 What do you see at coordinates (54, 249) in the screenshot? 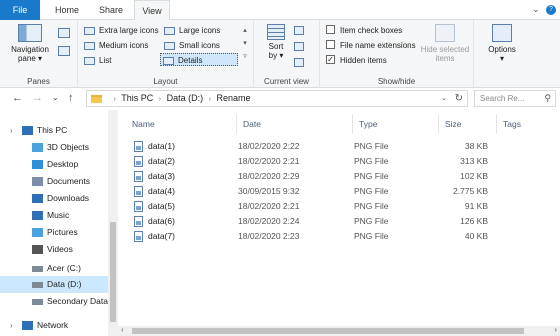
I see `nav-item-7: Videos` at bounding box center [54, 249].